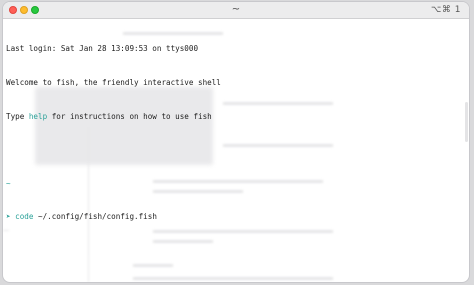 The width and height of the screenshot is (474, 285). I want to click on window-title: ~, so click(236, 9).